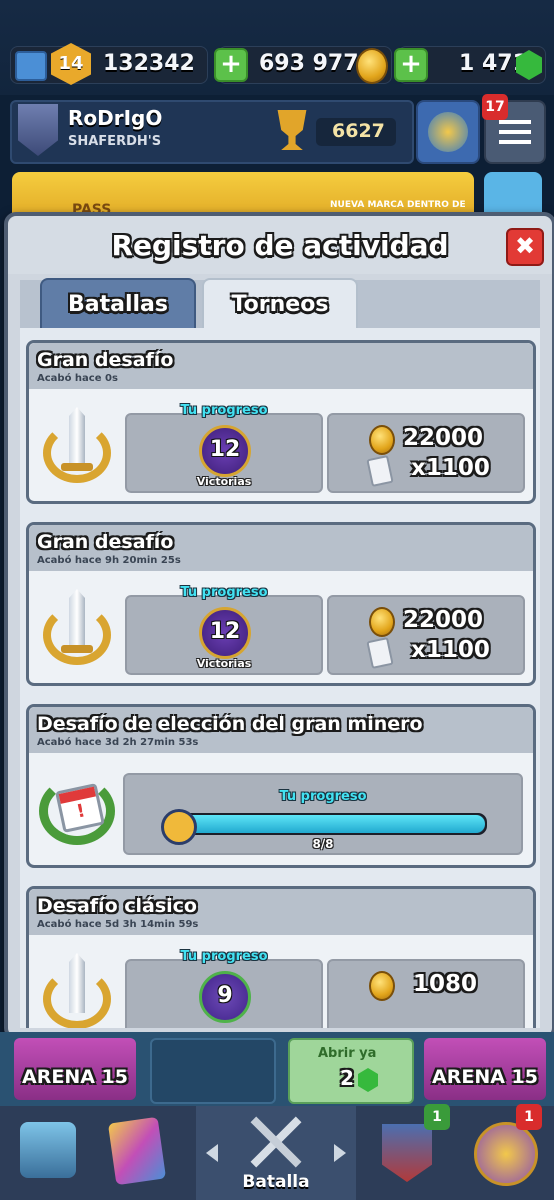 This screenshot has width=554, height=1200. Describe the element at coordinates (368, 1080) in the screenshot. I see `gem-icon` at that location.